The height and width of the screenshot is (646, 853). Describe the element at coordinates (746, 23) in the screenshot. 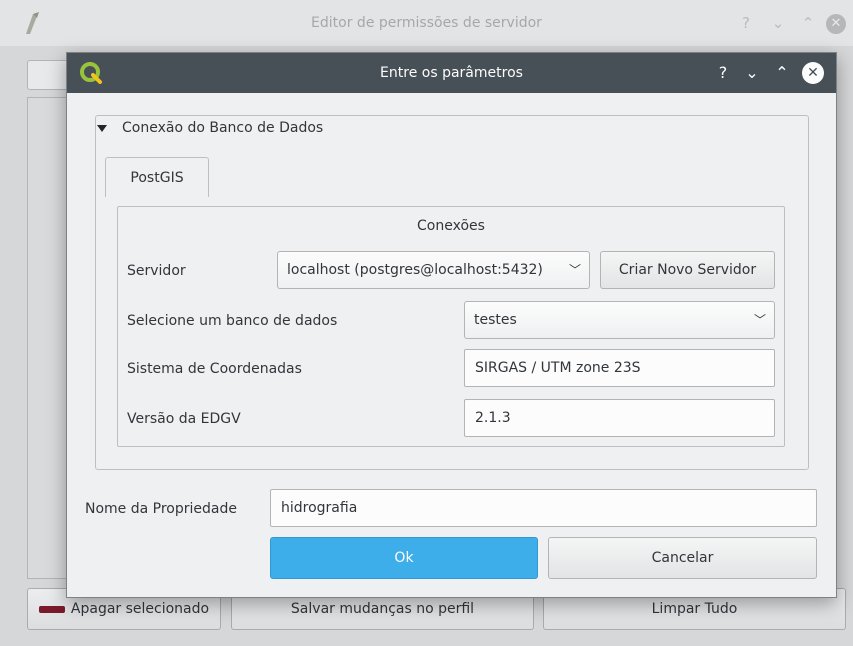

I see `bg-help-button: ?` at that location.